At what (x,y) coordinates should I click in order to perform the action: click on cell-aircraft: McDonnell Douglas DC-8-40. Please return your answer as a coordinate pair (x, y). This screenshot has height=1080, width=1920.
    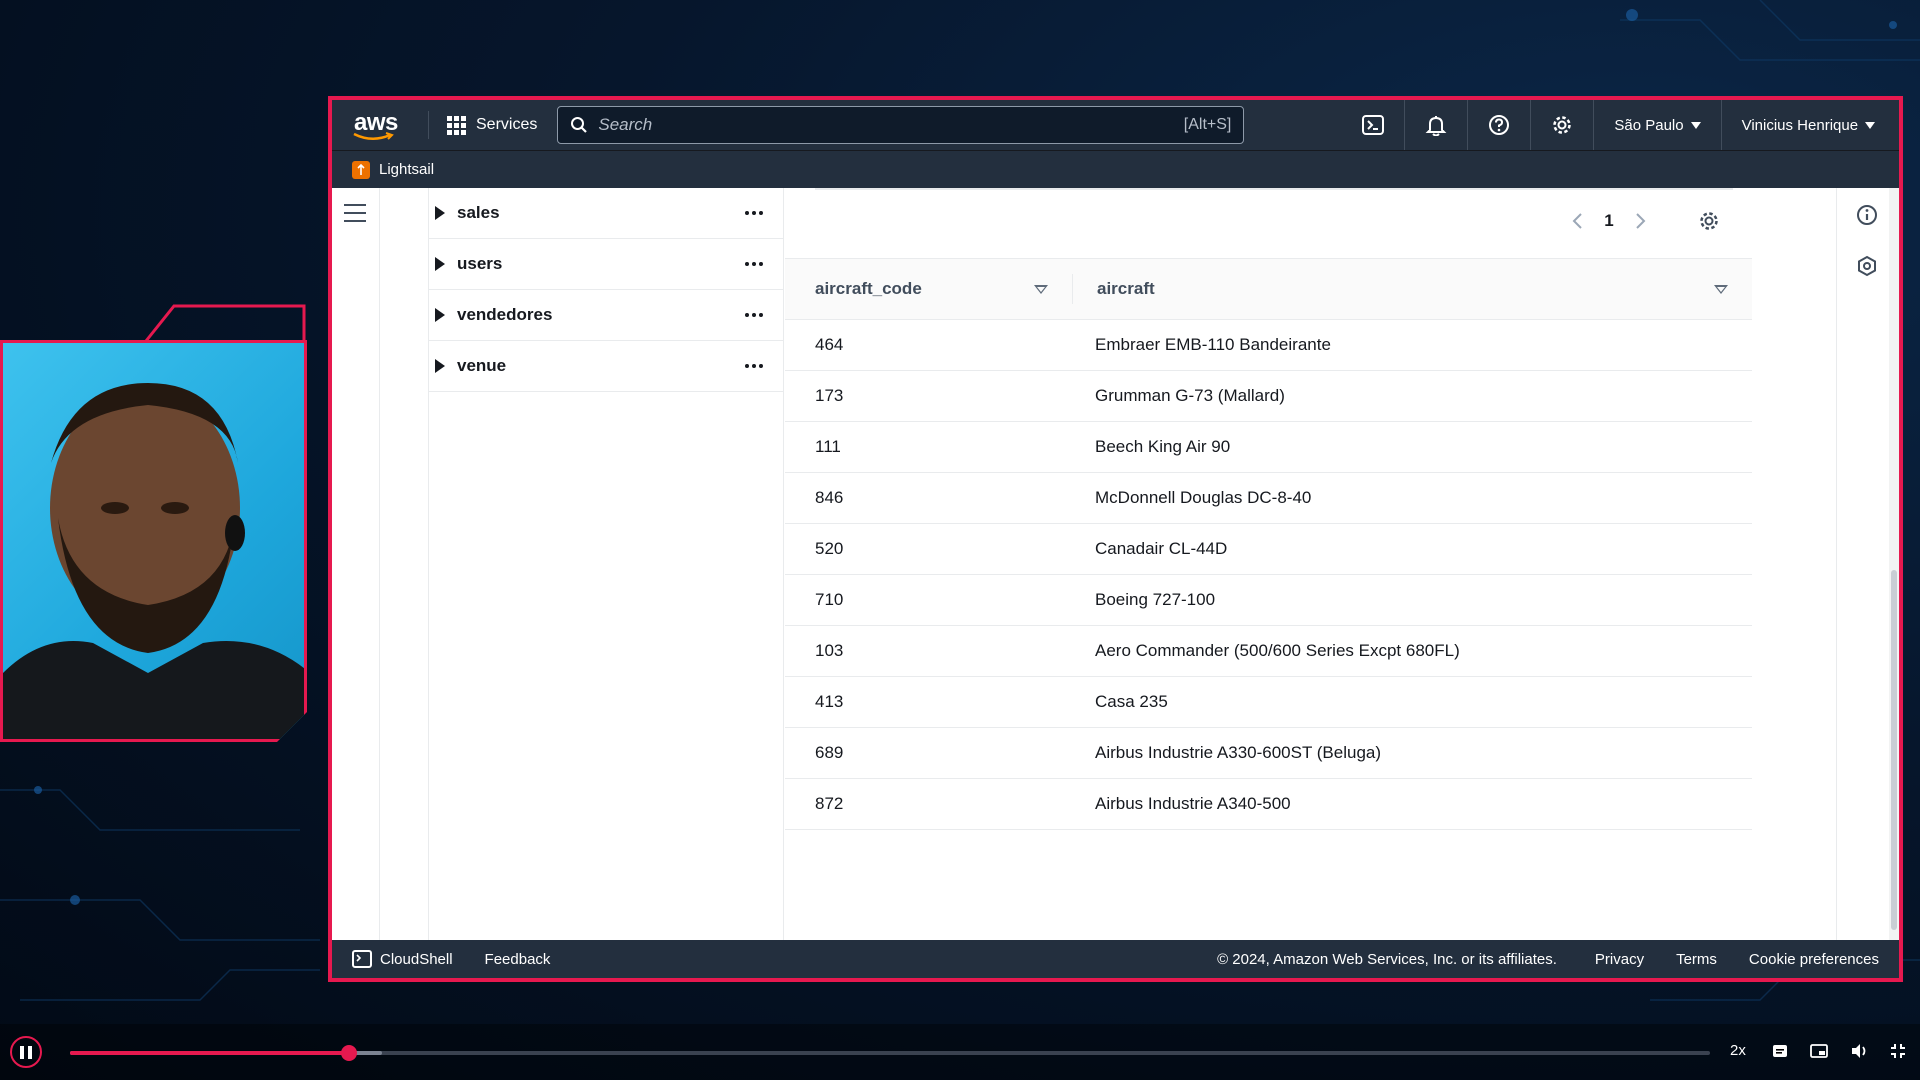
    Looking at the image, I should click on (1203, 497).